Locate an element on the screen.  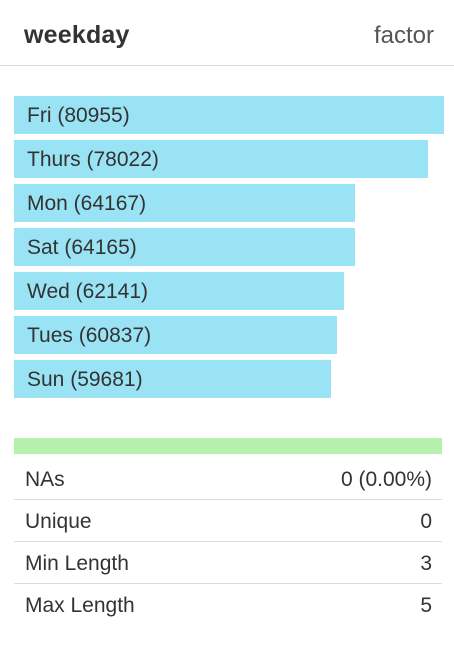
stat-value: 3 is located at coordinates (426, 563).